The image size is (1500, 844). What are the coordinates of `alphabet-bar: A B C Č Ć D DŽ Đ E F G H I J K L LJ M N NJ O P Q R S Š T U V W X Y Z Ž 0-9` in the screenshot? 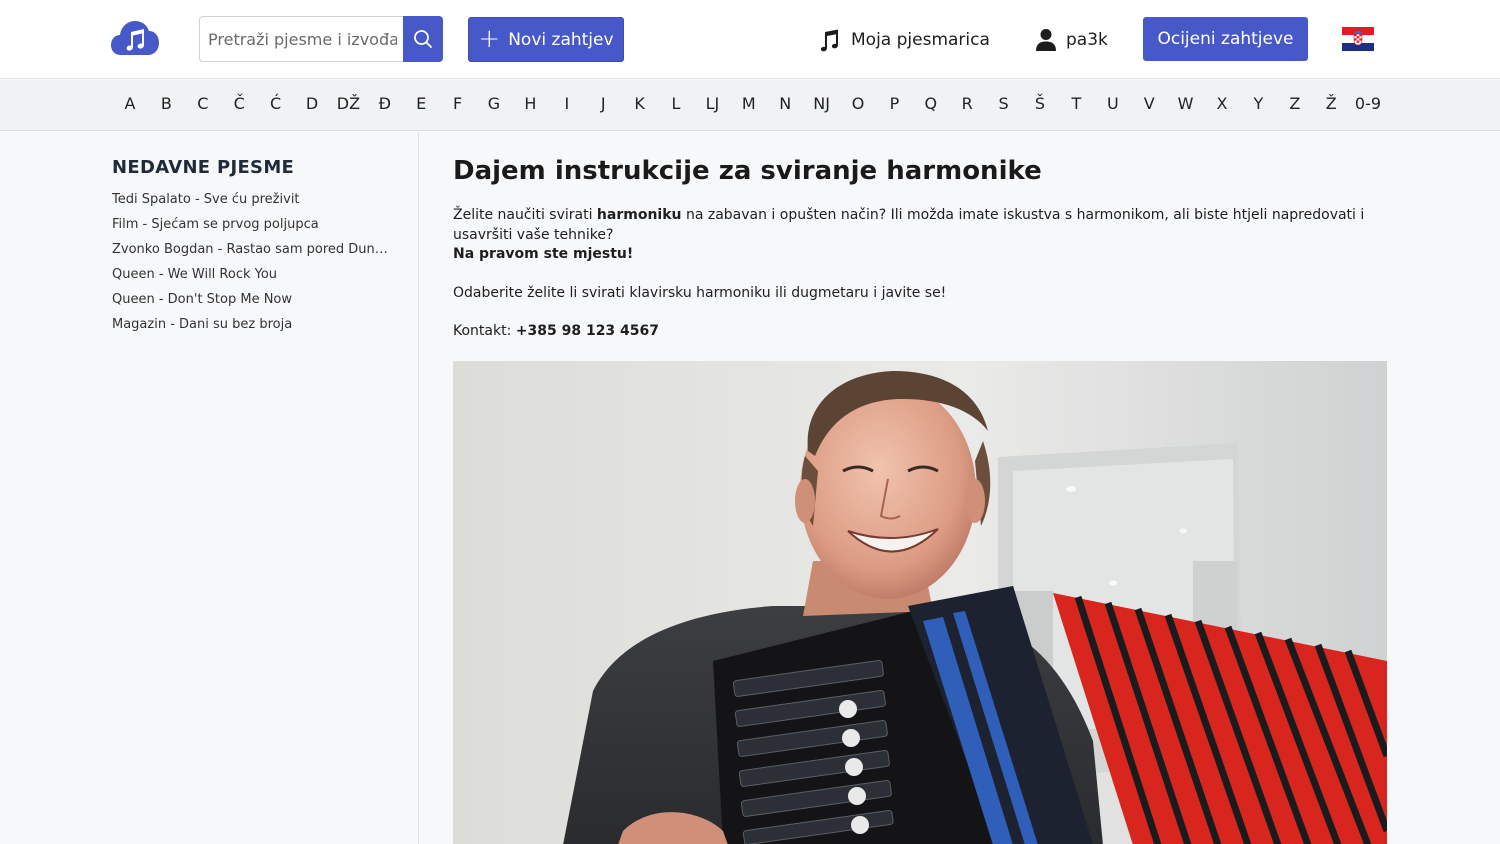 It's located at (750, 105).